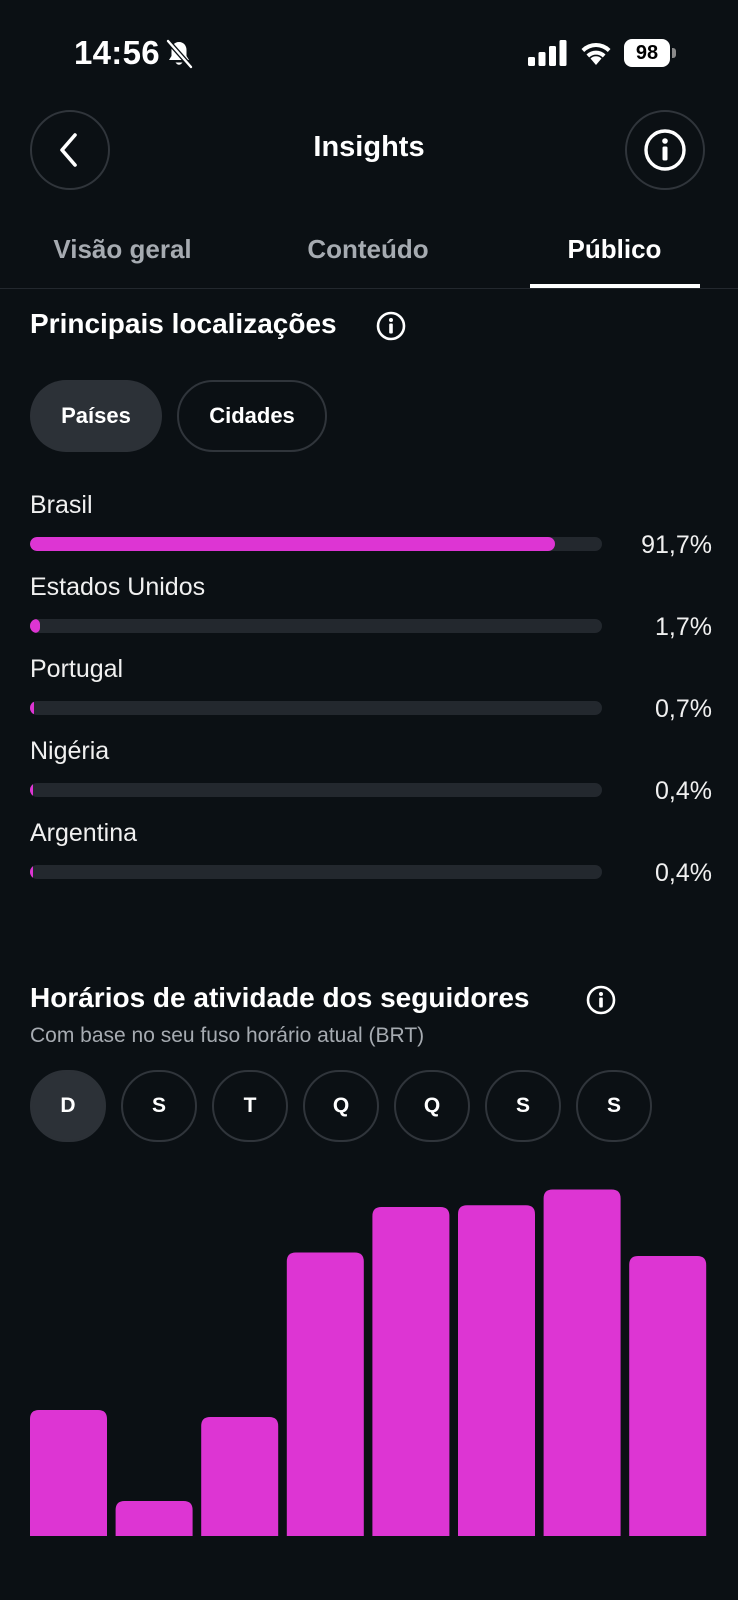 The image size is (738, 1600). Describe the element at coordinates (547, 53) in the screenshot. I see `cellular-signal-icon` at that location.